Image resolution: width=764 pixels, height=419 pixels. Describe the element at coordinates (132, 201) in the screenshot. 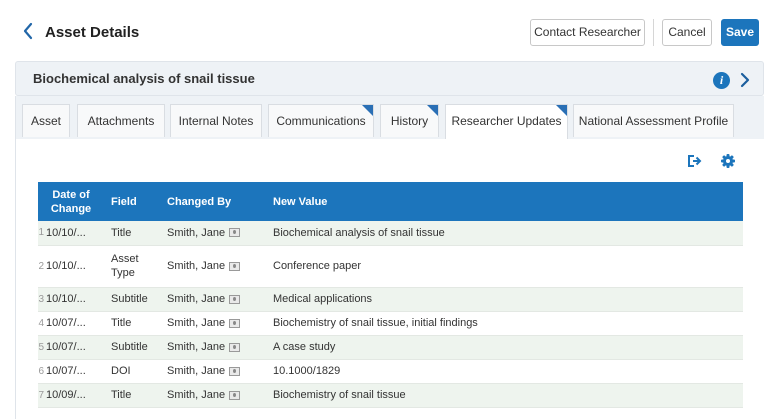

I see `column-header-field: Field` at that location.